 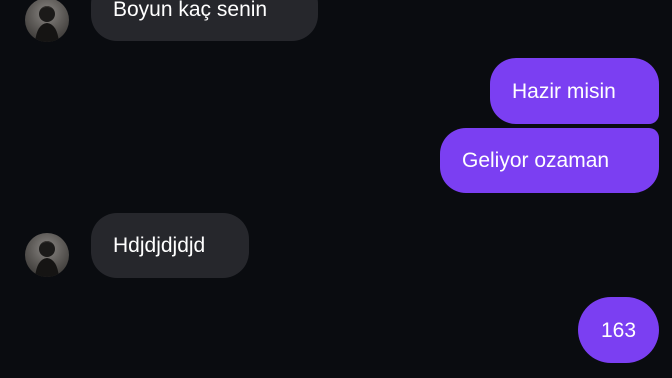 I want to click on message-bubble-incoming: Hdjdjdjdjd, so click(x=170, y=245).